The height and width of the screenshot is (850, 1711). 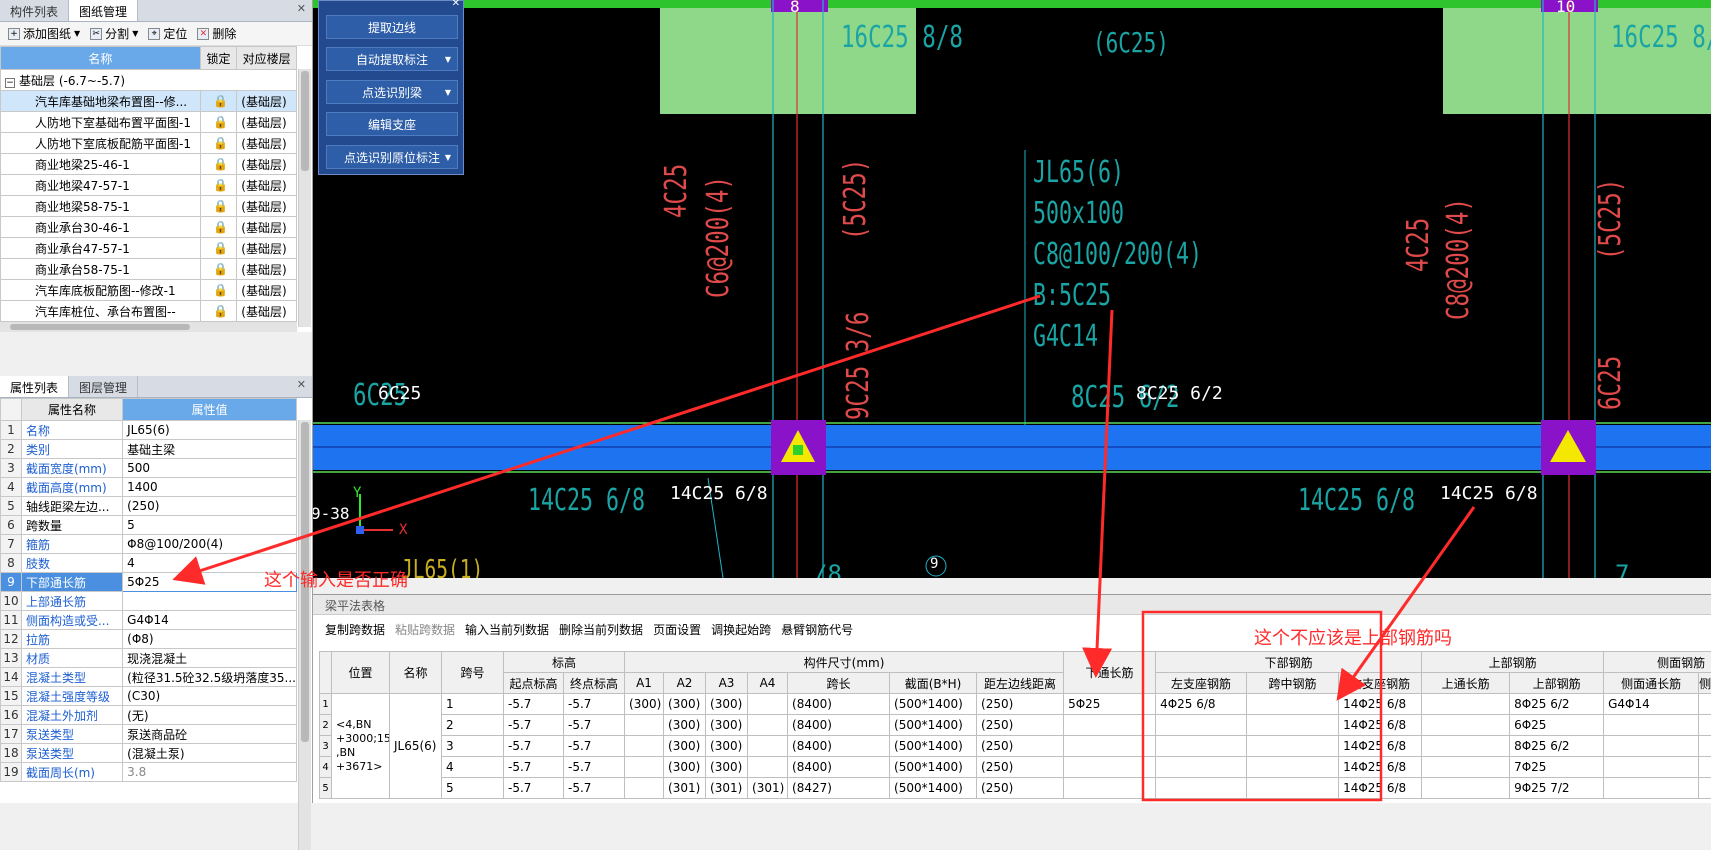 What do you see at coordinates (149, 269) in the screenshot?
I see `drawing-row: 商业承台58-75-1🔒(基础层)` at bounding box center [149, 269].